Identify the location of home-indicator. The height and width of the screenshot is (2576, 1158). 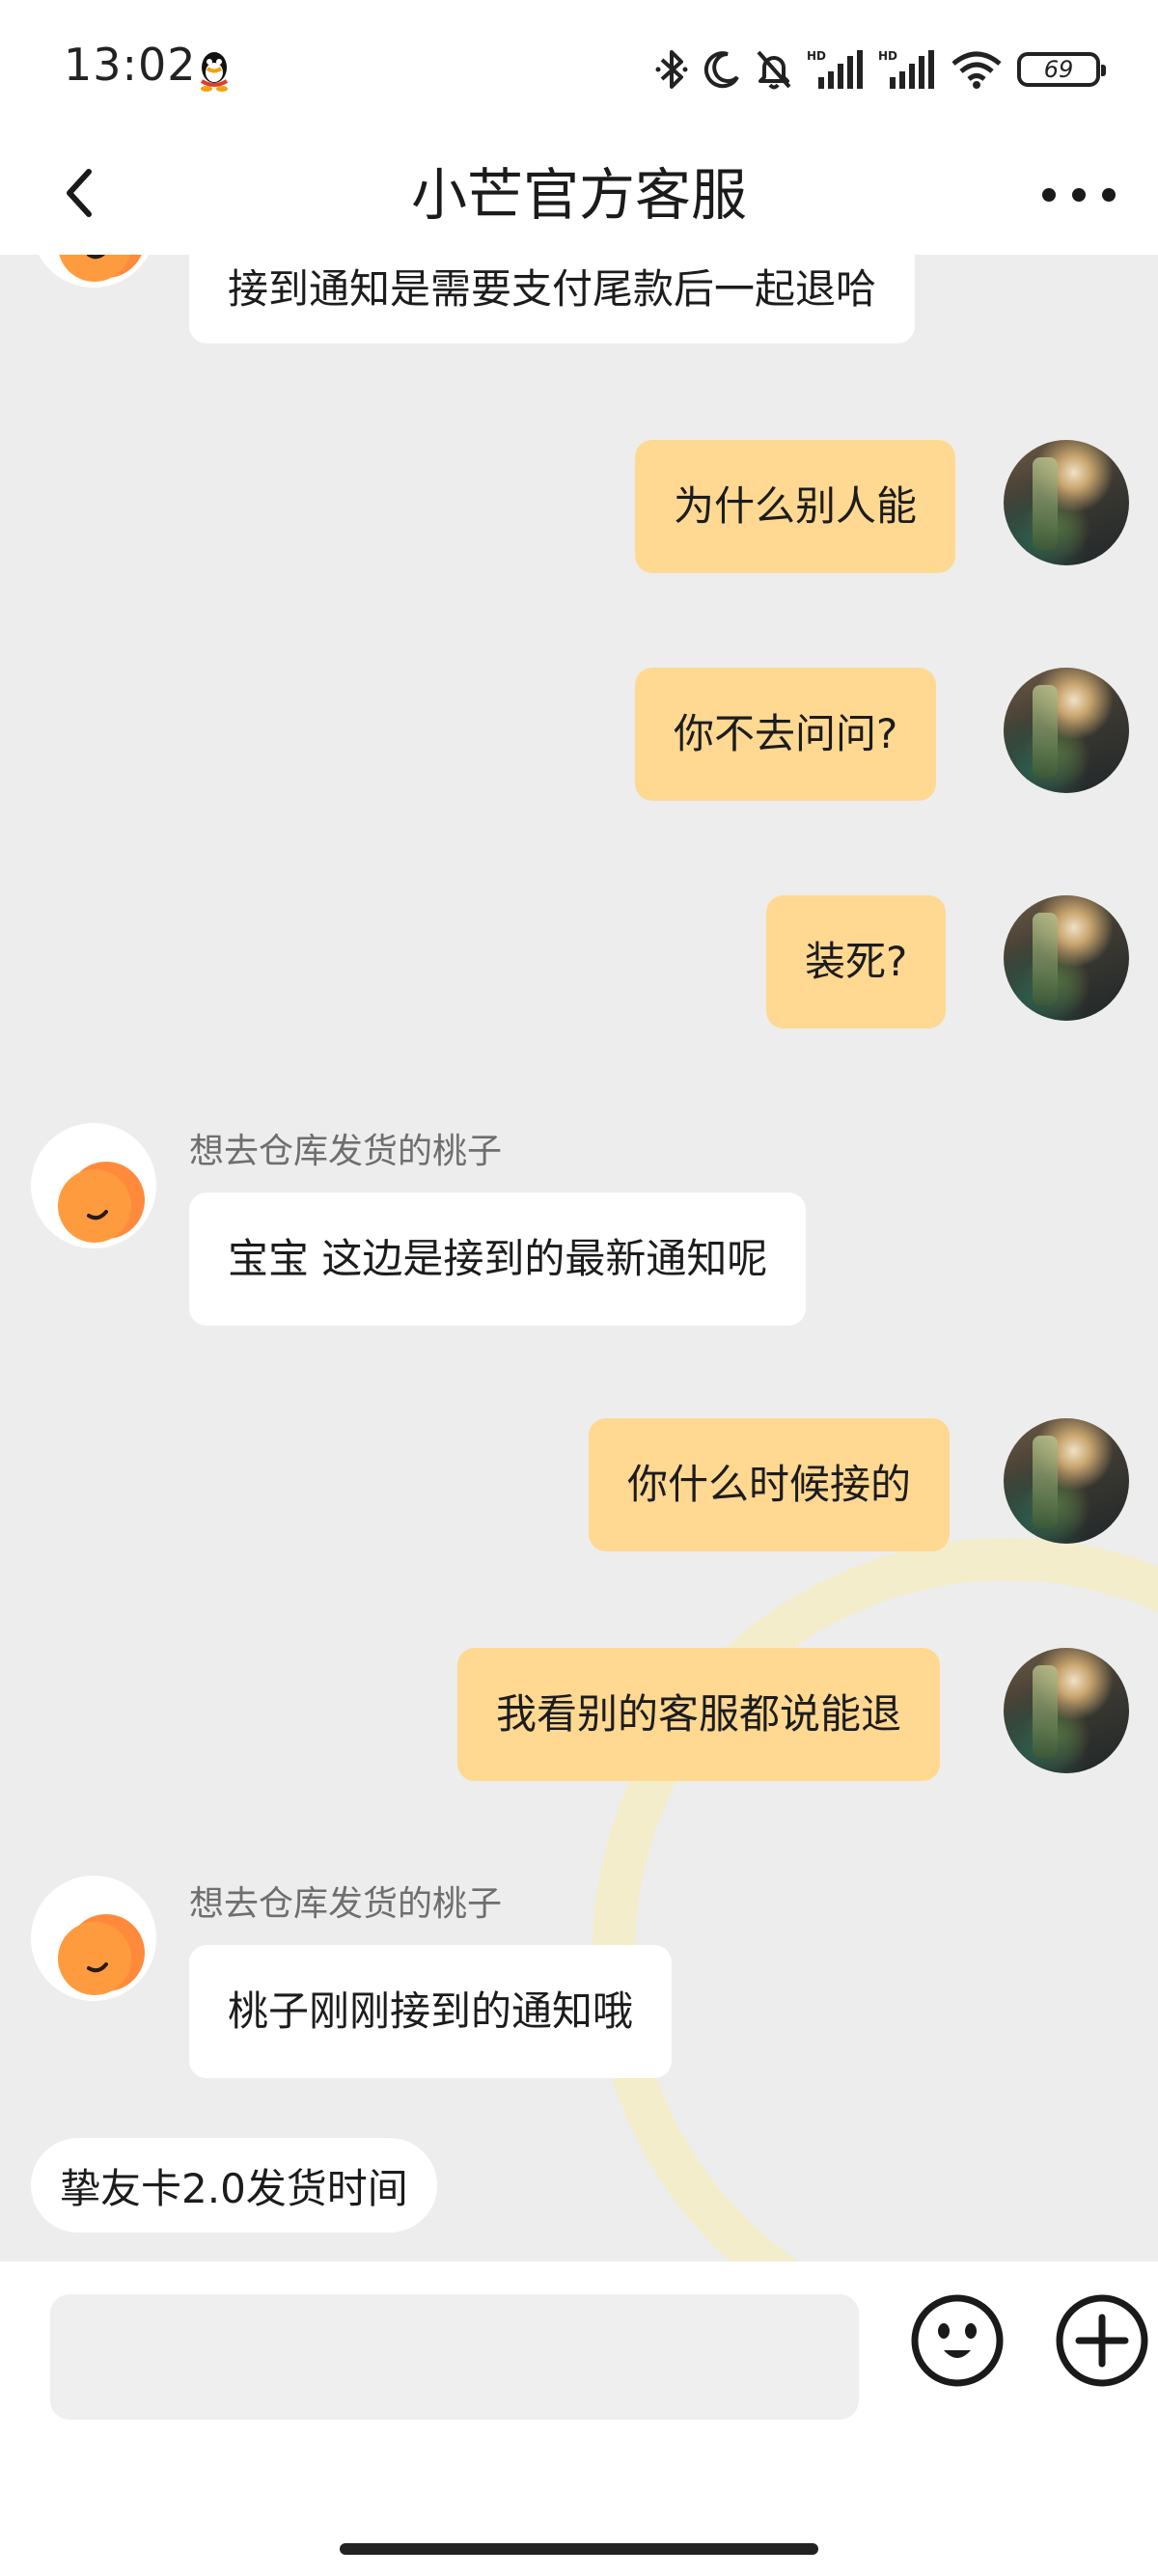
(579, 2549).